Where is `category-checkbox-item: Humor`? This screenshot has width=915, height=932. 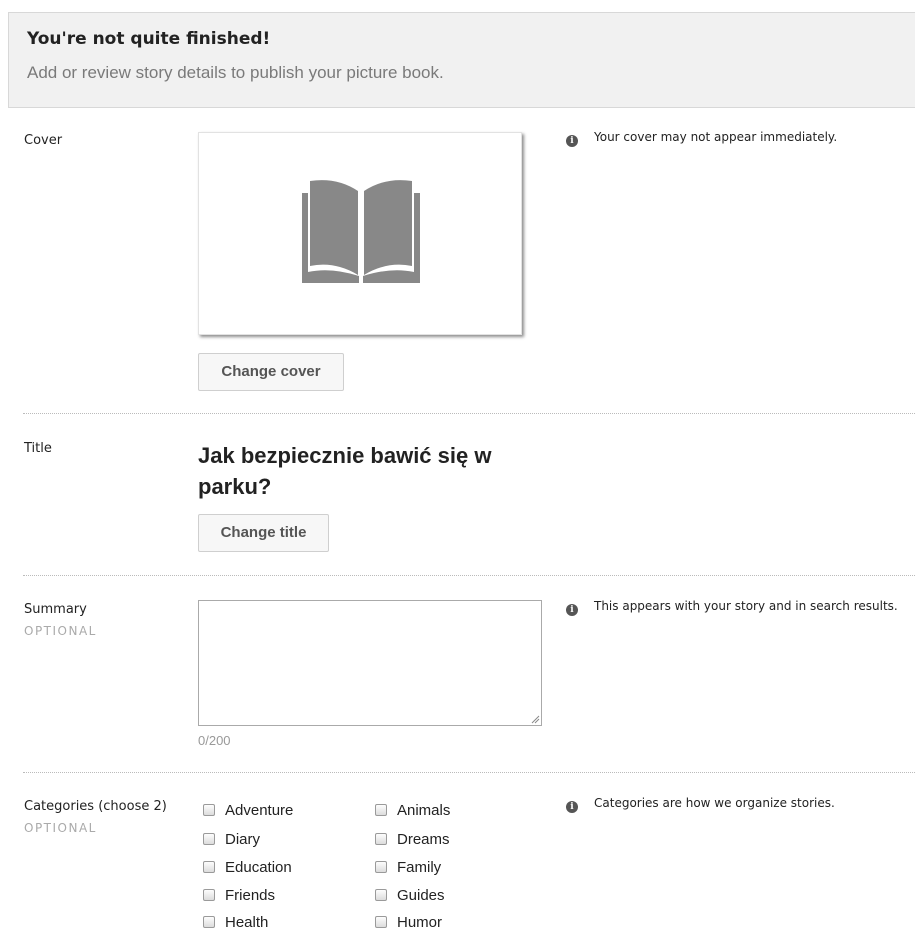
category-checkbox-item: Humor is located at coordinates (408, 922).